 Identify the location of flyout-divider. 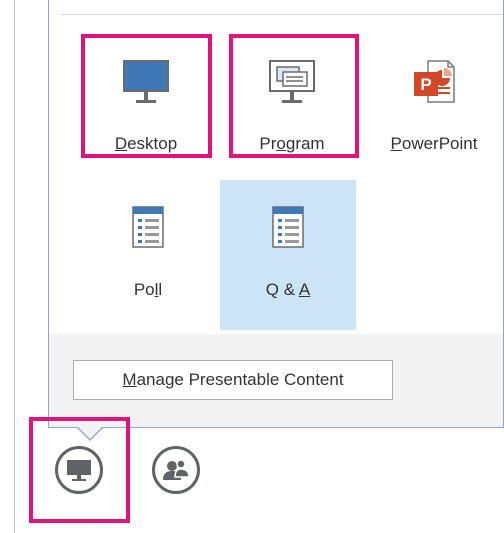
(282, 14).